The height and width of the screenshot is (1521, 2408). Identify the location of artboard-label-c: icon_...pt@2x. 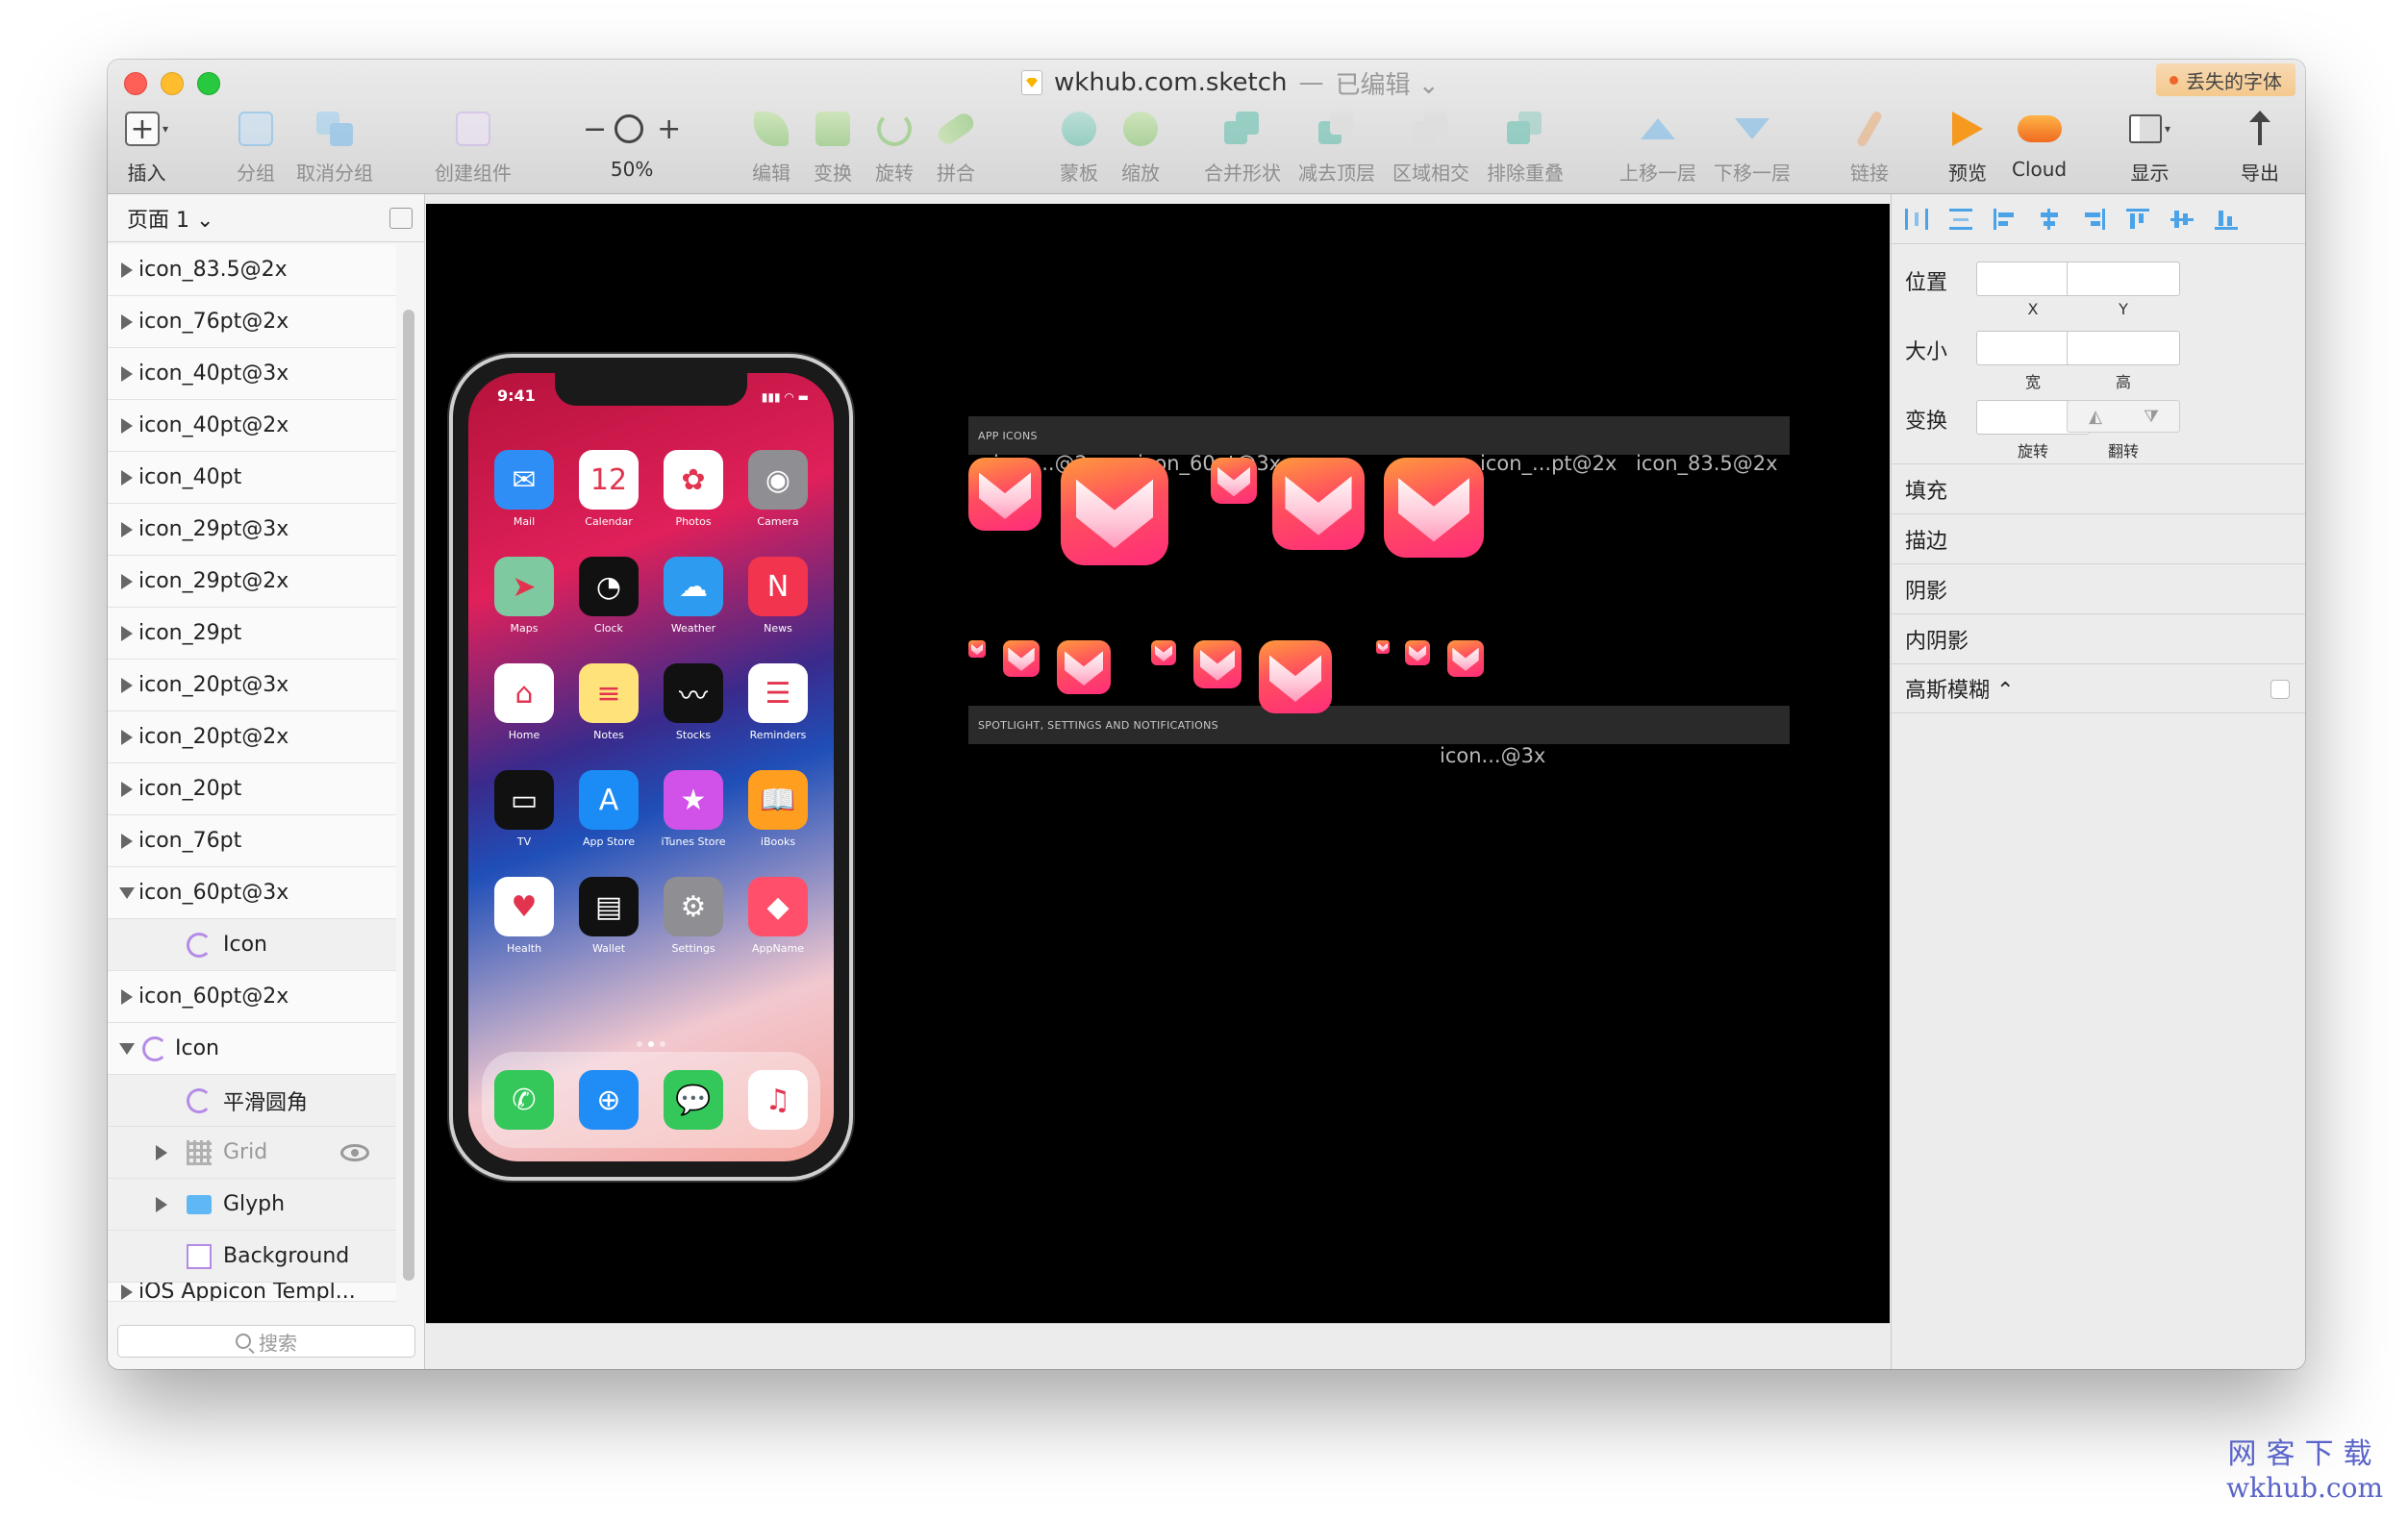
(1548, 463).